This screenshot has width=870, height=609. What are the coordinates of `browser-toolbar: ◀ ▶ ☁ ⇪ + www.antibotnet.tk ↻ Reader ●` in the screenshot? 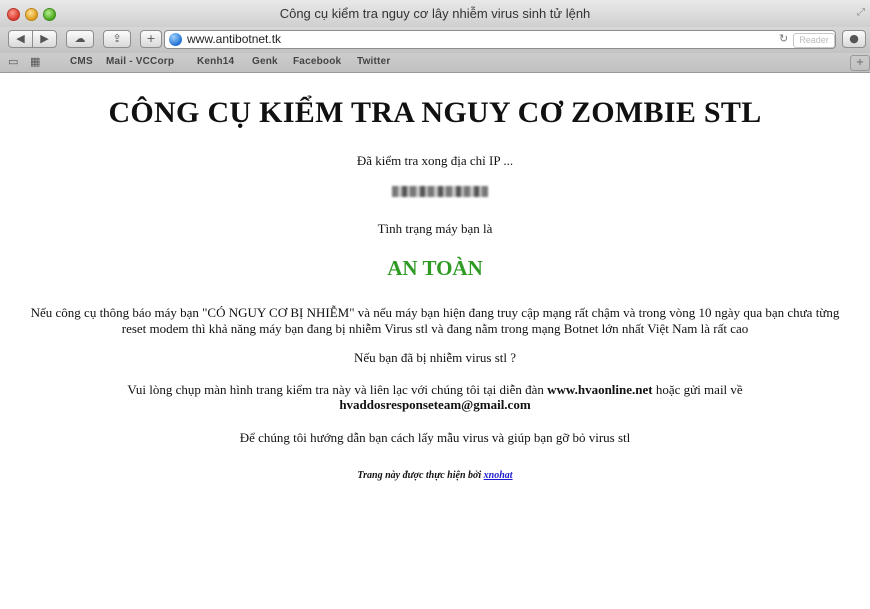 It's located at (435, 40).